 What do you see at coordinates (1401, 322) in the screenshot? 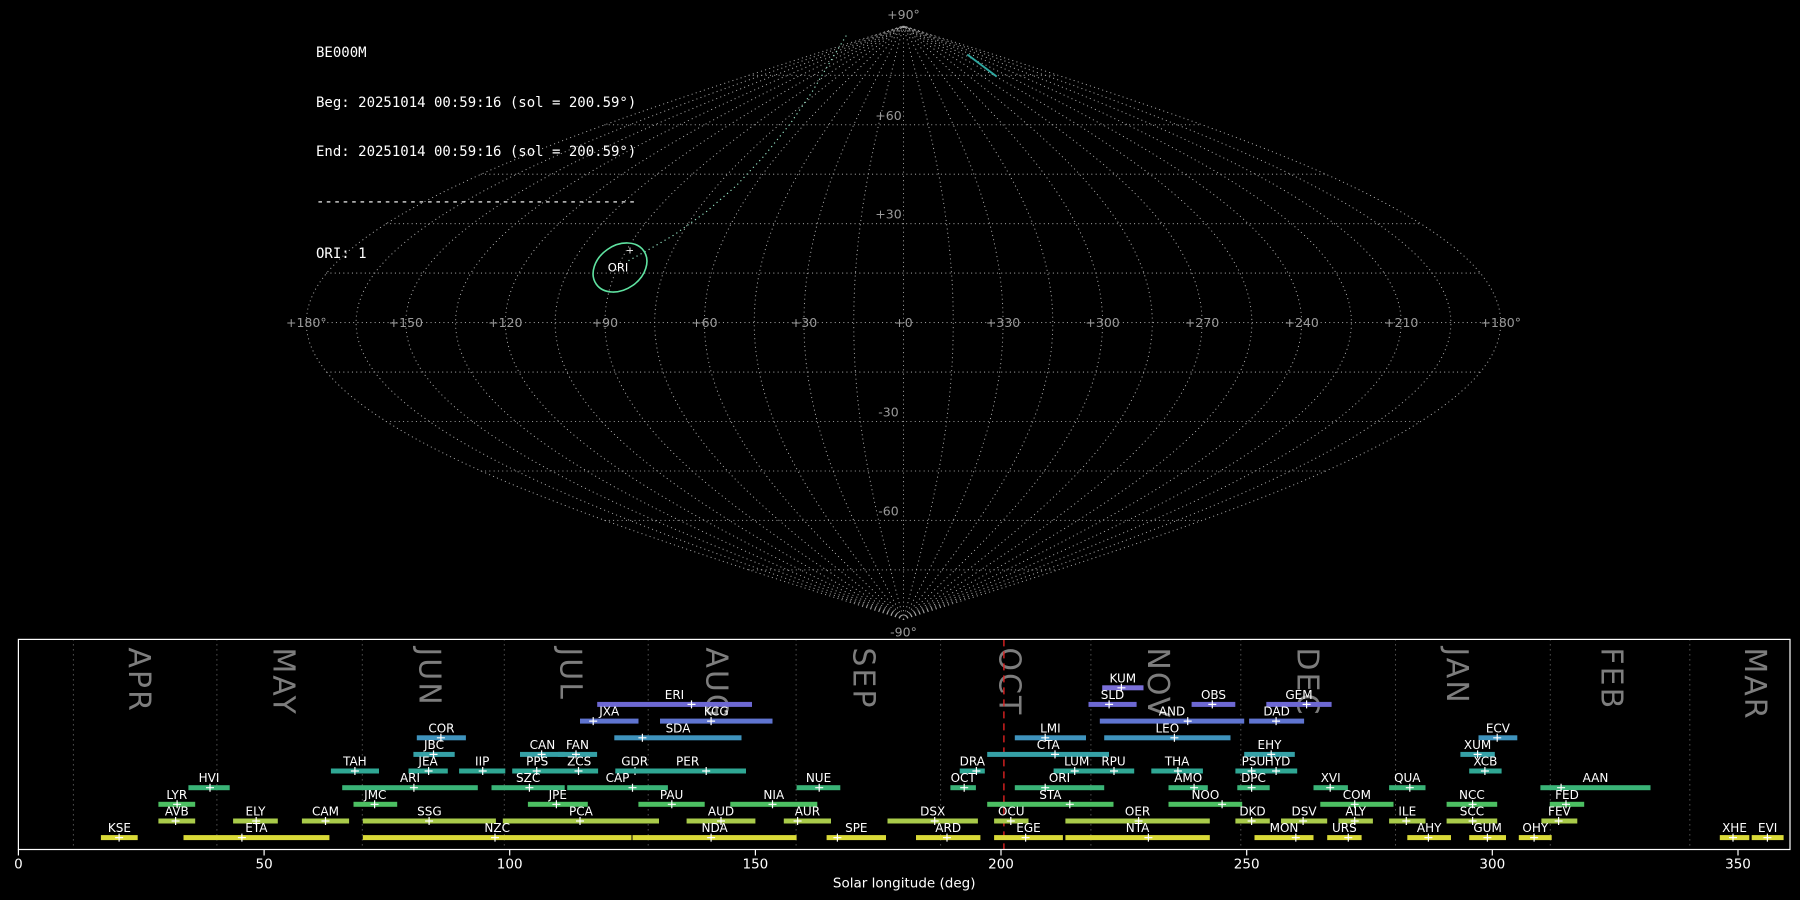
I see `lon-label: +210` at bounding box center [1401, 322].